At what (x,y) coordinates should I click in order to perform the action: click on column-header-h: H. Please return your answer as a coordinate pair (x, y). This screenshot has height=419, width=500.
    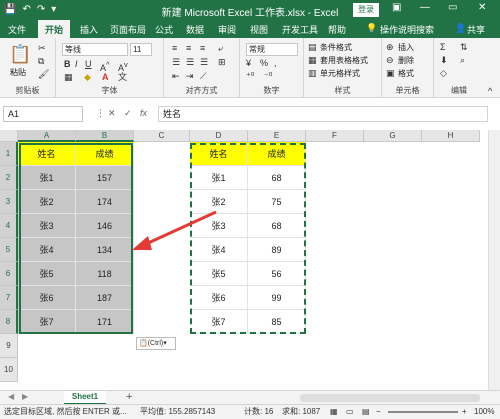
    Looking at the image, I should click on (451, 136).